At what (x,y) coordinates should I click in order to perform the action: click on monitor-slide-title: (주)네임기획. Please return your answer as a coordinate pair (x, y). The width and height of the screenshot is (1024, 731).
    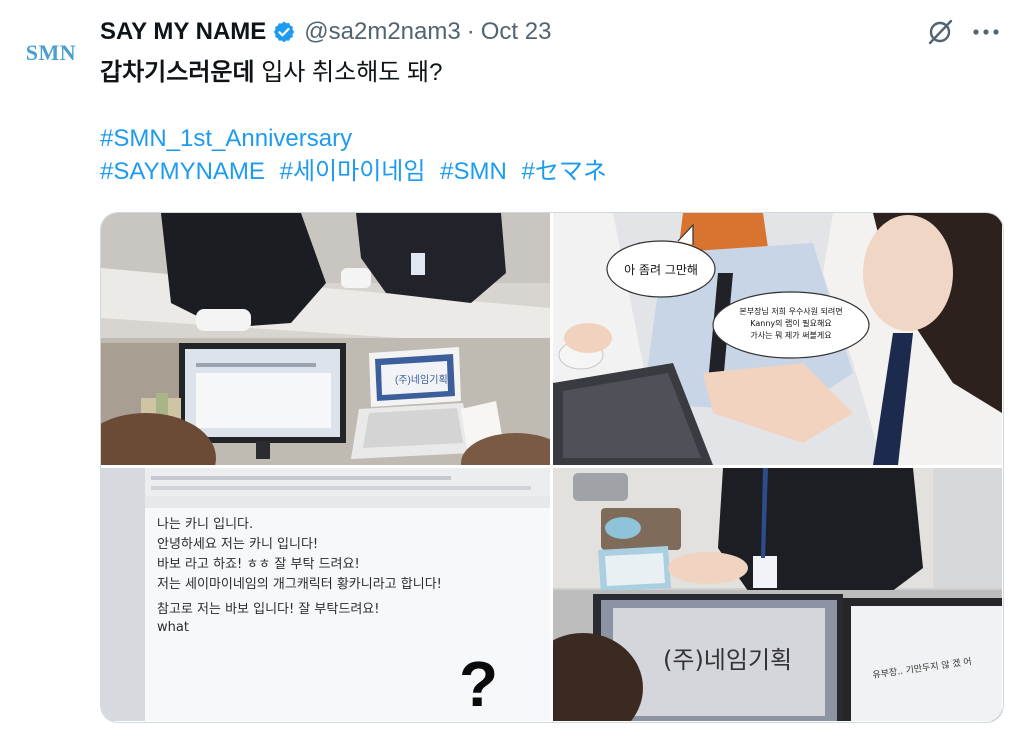
    Looking at the image, I should click on (727, 660).